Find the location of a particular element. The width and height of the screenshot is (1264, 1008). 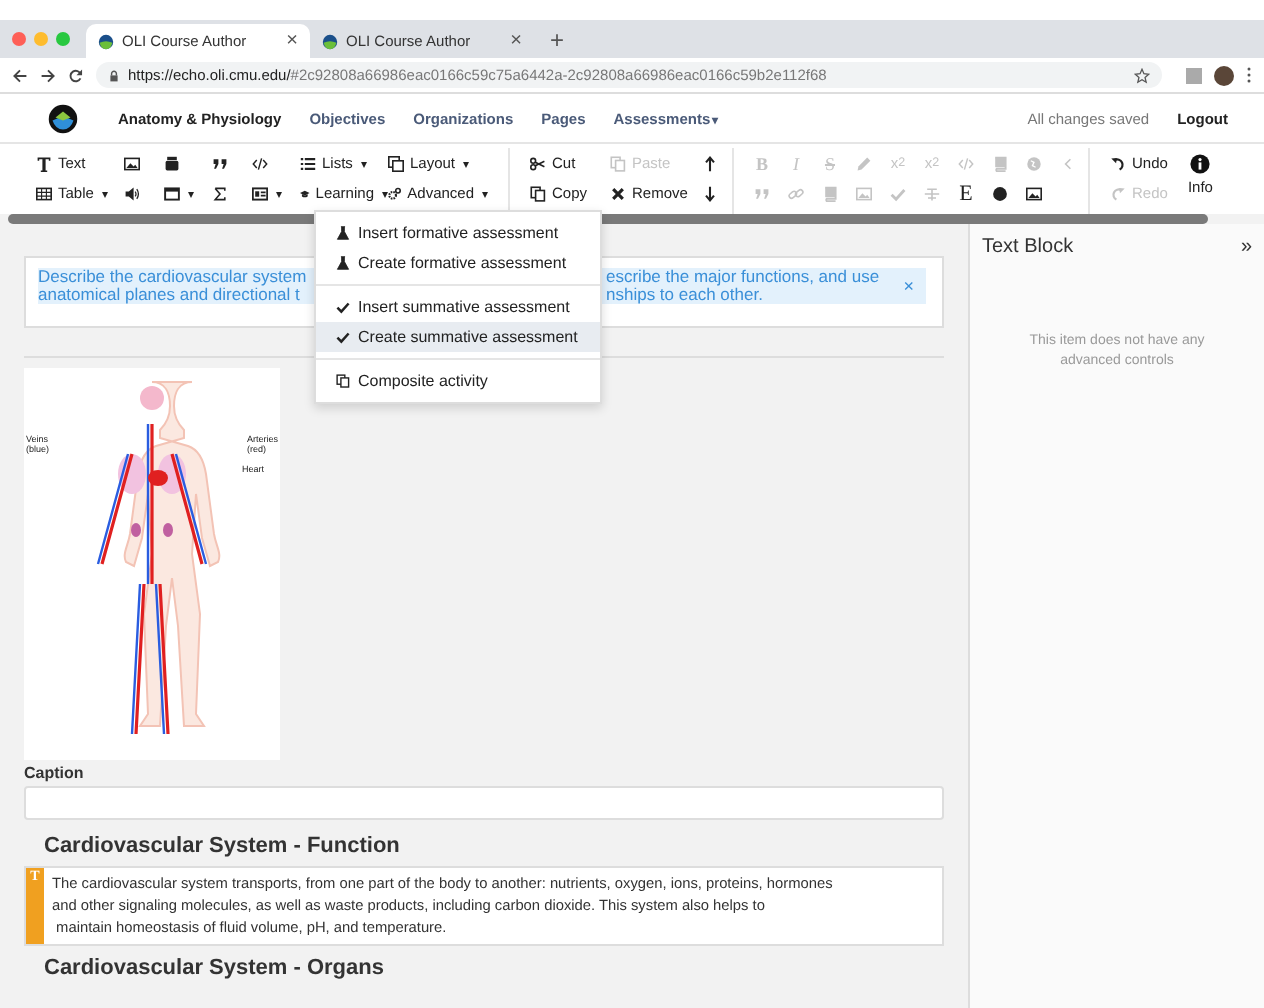

chevron-left-icon is located at coordinates (1068, 163).